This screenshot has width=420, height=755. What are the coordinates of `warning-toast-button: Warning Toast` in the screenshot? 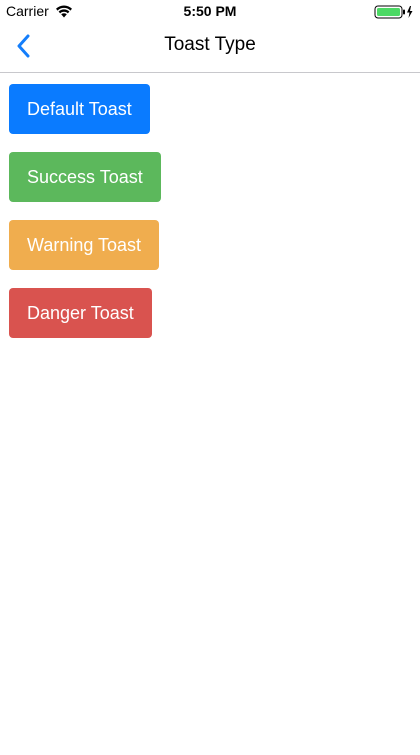 It's located at (84, 245).